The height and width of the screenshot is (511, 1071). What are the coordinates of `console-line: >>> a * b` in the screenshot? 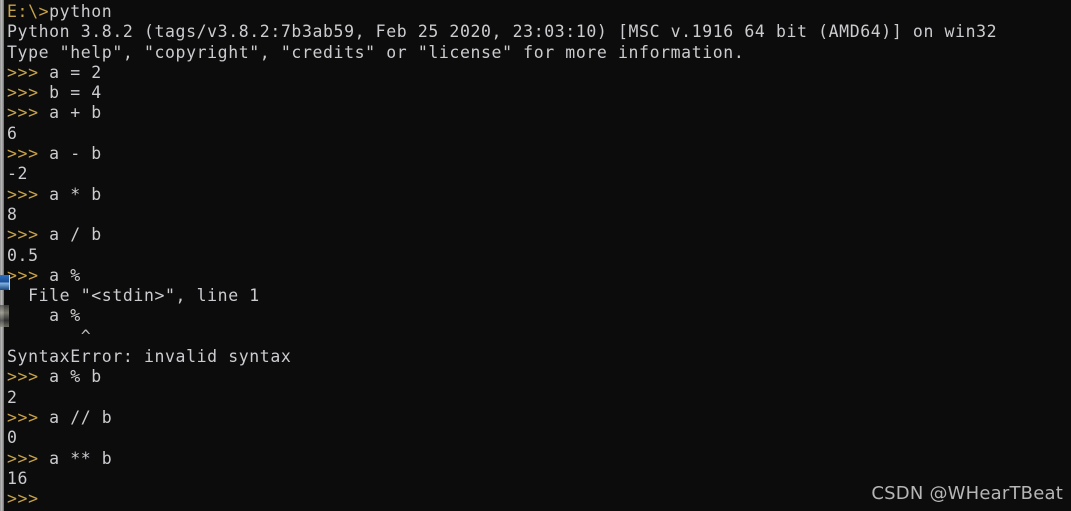 It's located at (538, 195).